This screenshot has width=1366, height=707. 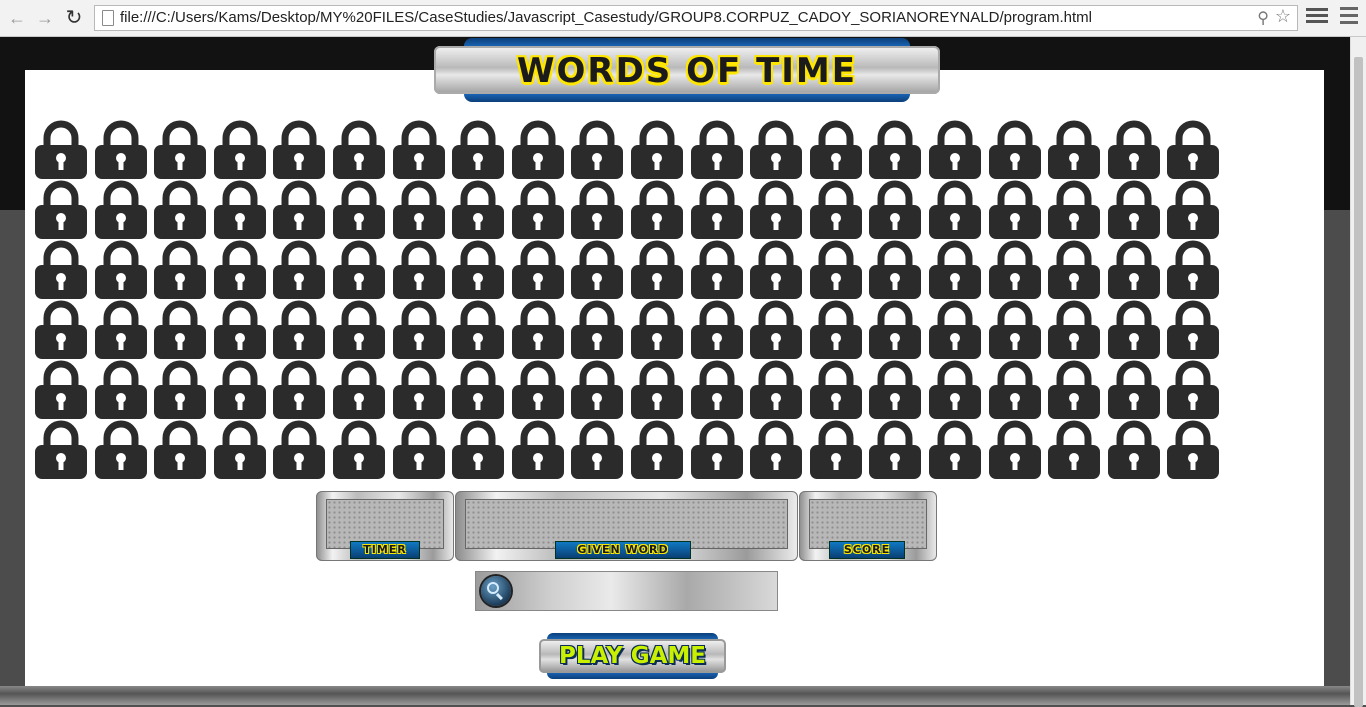 What do you see at coordinates (646, 592) in the screenshot?
I see `word-input` at bounding box center [646, 592].